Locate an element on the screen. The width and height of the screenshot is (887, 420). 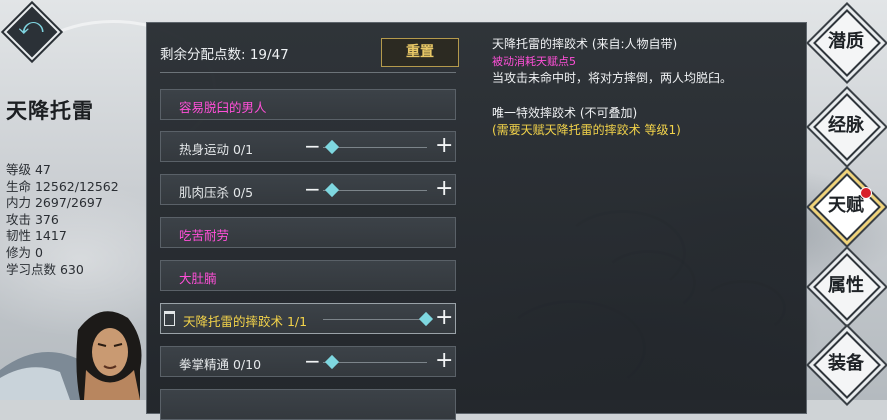
talent-label: 热身运动 0/1 is located at coordinates (216, 149).